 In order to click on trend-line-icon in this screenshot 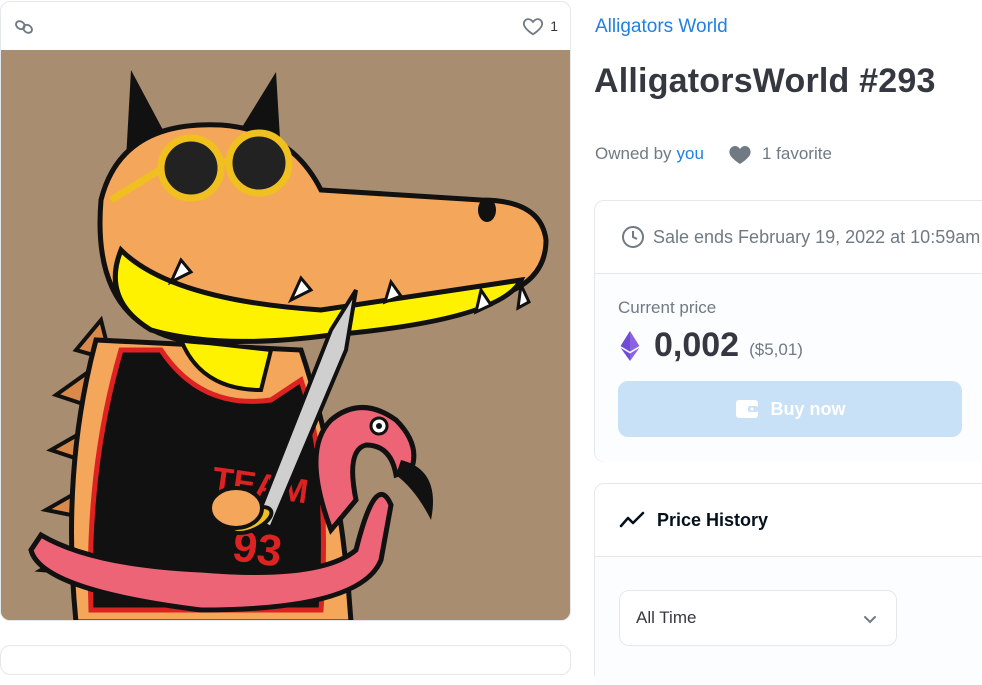, I will do `click(632, 519)`.